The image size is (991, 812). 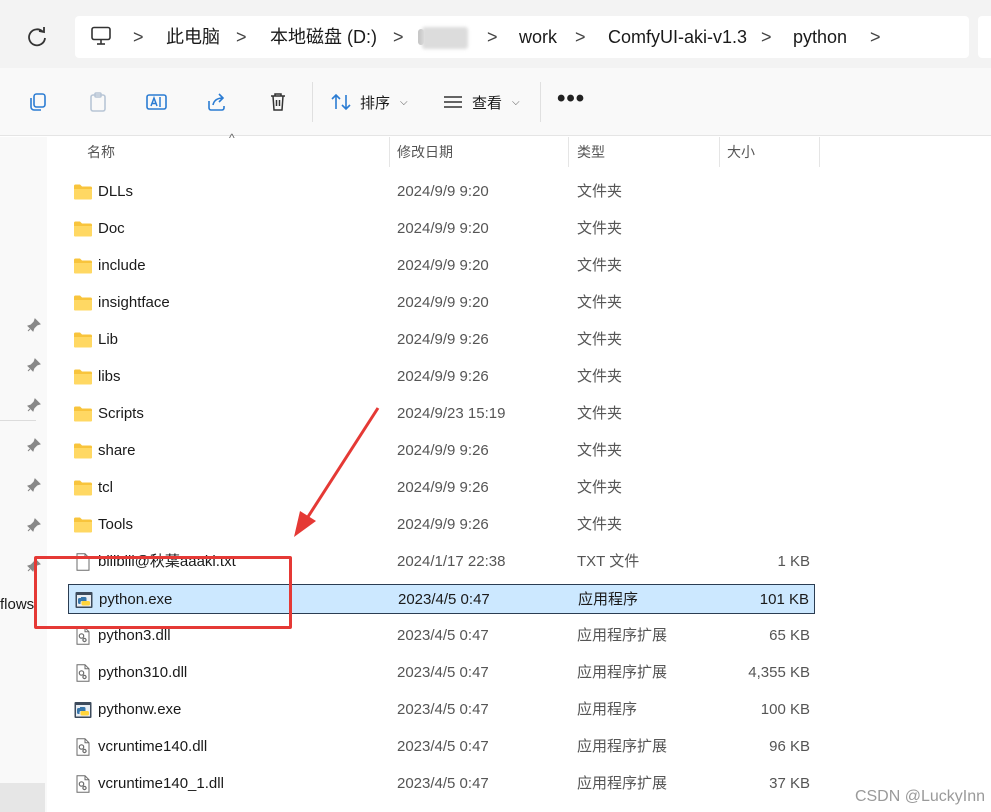 I want to click on file-name: vcruntime140_1.dll, so click(x=161, y=783).